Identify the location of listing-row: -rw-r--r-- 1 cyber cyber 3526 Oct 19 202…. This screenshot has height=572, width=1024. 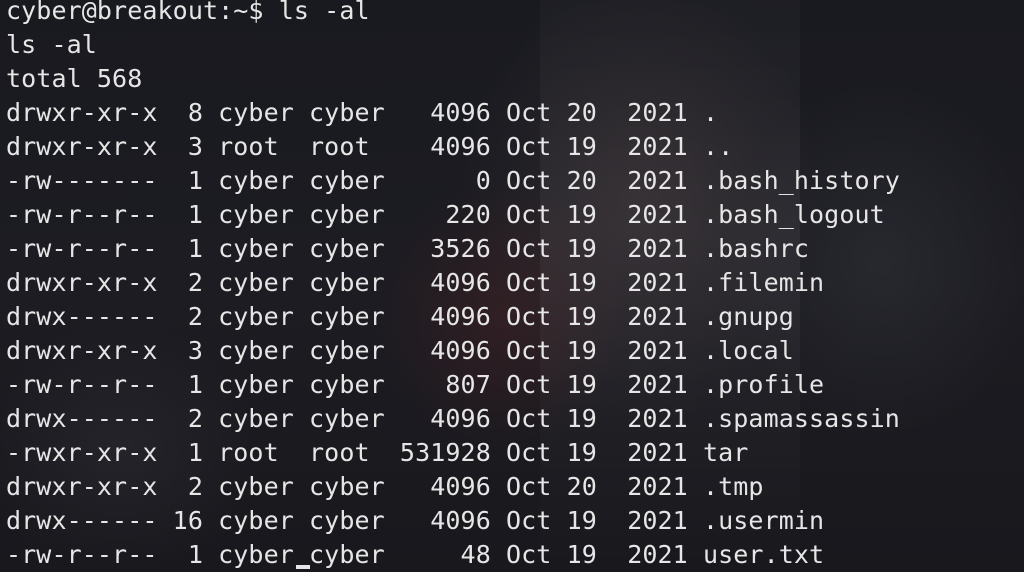
(408, 248).